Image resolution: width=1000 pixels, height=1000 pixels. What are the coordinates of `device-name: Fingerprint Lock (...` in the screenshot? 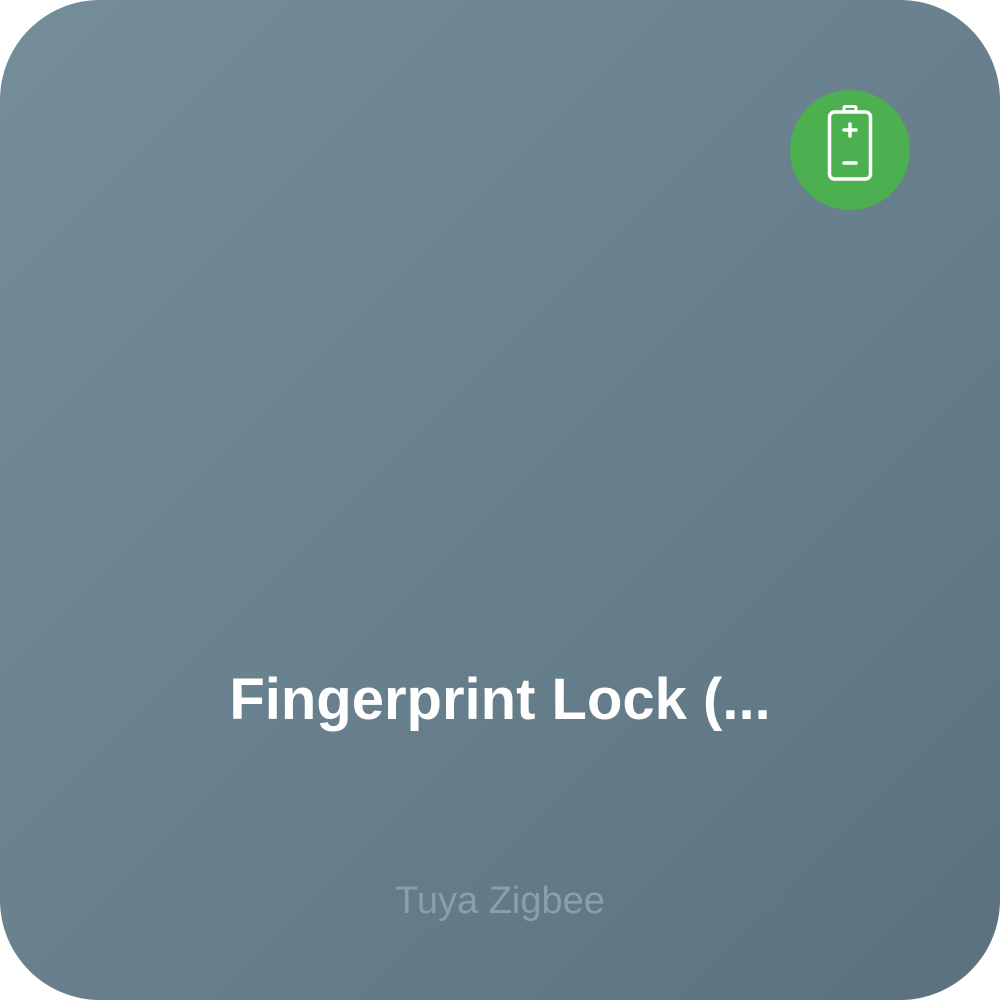 It's located at (500, 699).